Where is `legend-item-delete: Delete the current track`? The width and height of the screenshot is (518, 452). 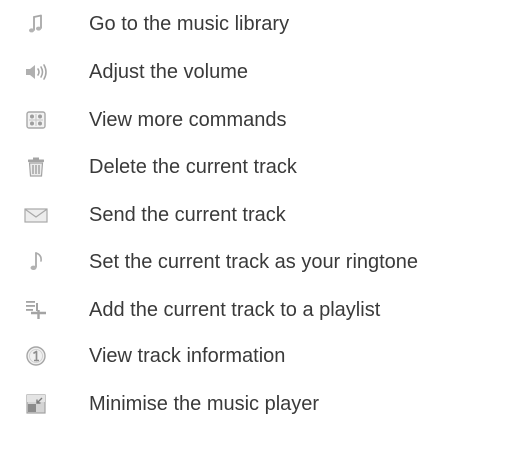
legend-item-delete: Delete the current track is located at coordinates (259, 167).